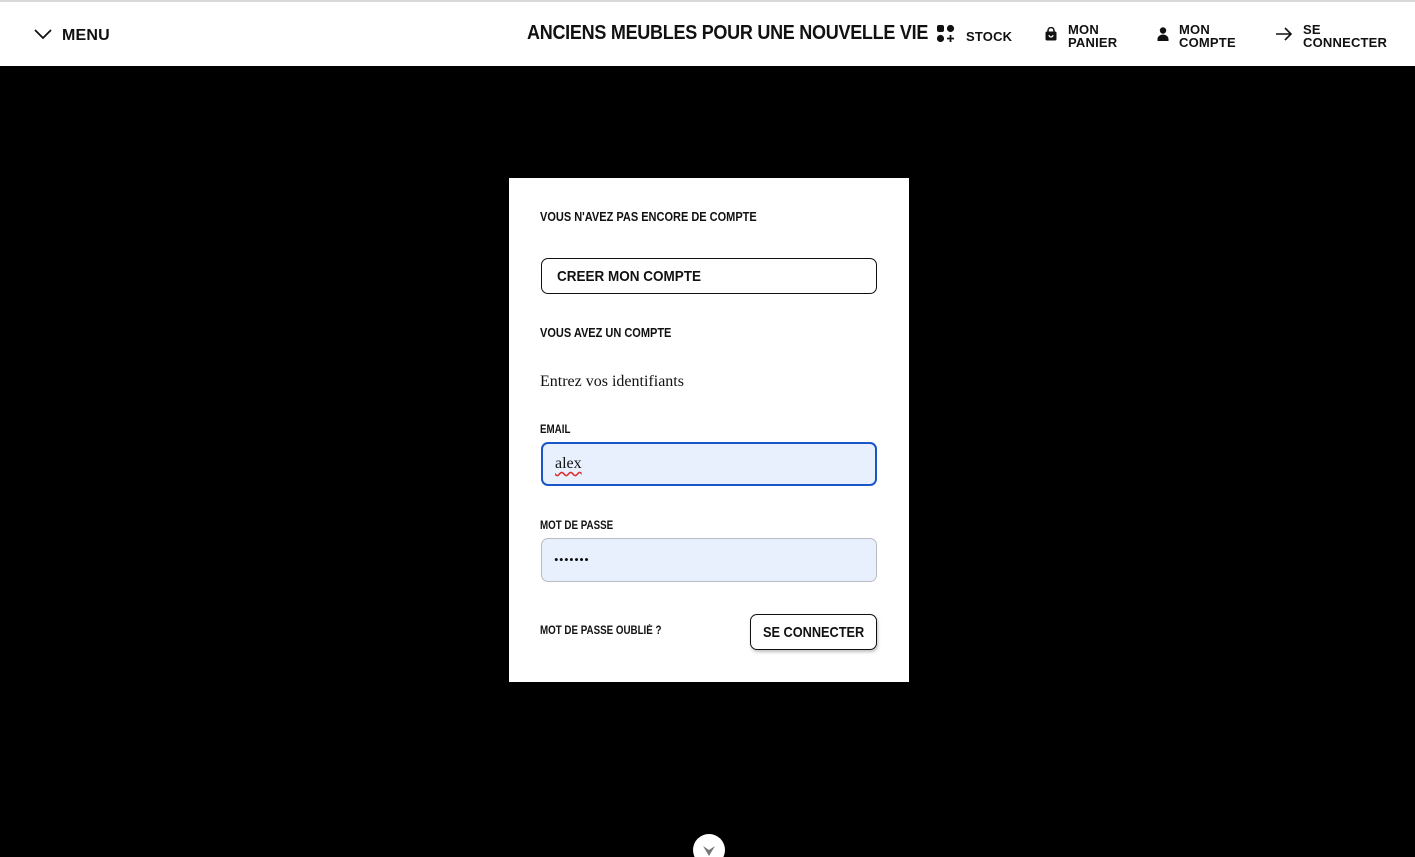 This screenshot has width=1415, height=857. I want to click on nav-panier-line2: PANIER, so click(1093, 42).